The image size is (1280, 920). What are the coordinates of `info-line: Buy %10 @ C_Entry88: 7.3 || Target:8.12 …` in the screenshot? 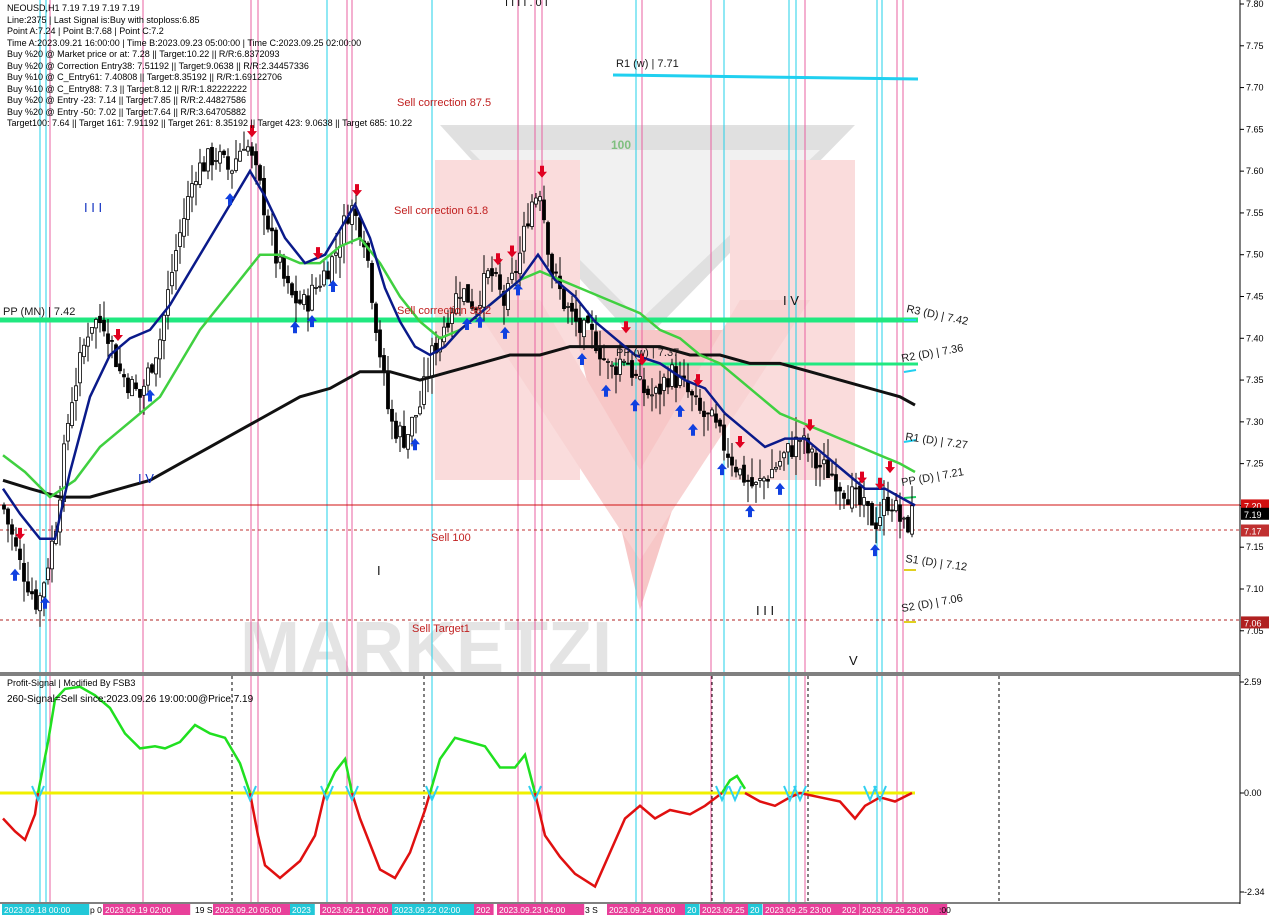 It's located at (127, 88).